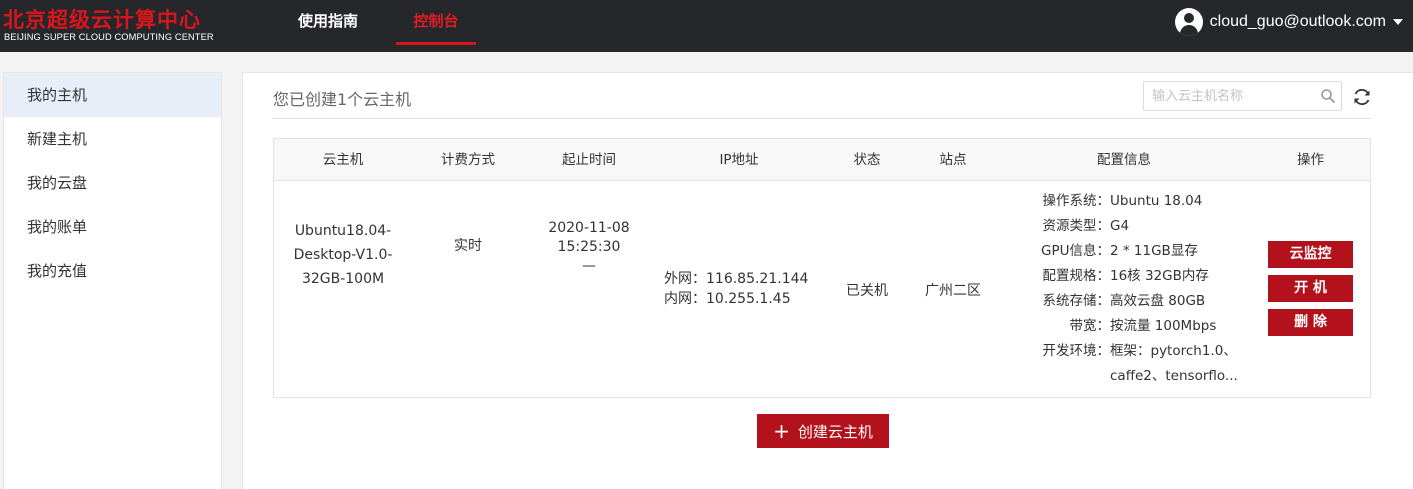  What do you see at coordinates (343, 279) in the screenshot?
I see `host-name-line: 32GB-100M` at bounding box center [343, 279].